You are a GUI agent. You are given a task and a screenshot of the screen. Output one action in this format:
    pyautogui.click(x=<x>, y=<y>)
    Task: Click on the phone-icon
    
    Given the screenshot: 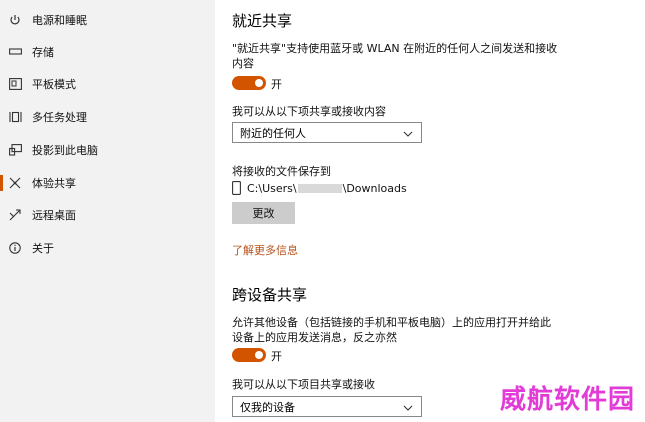 What is the action you would take?
    pyautogui.click(x=236, y=188)
    